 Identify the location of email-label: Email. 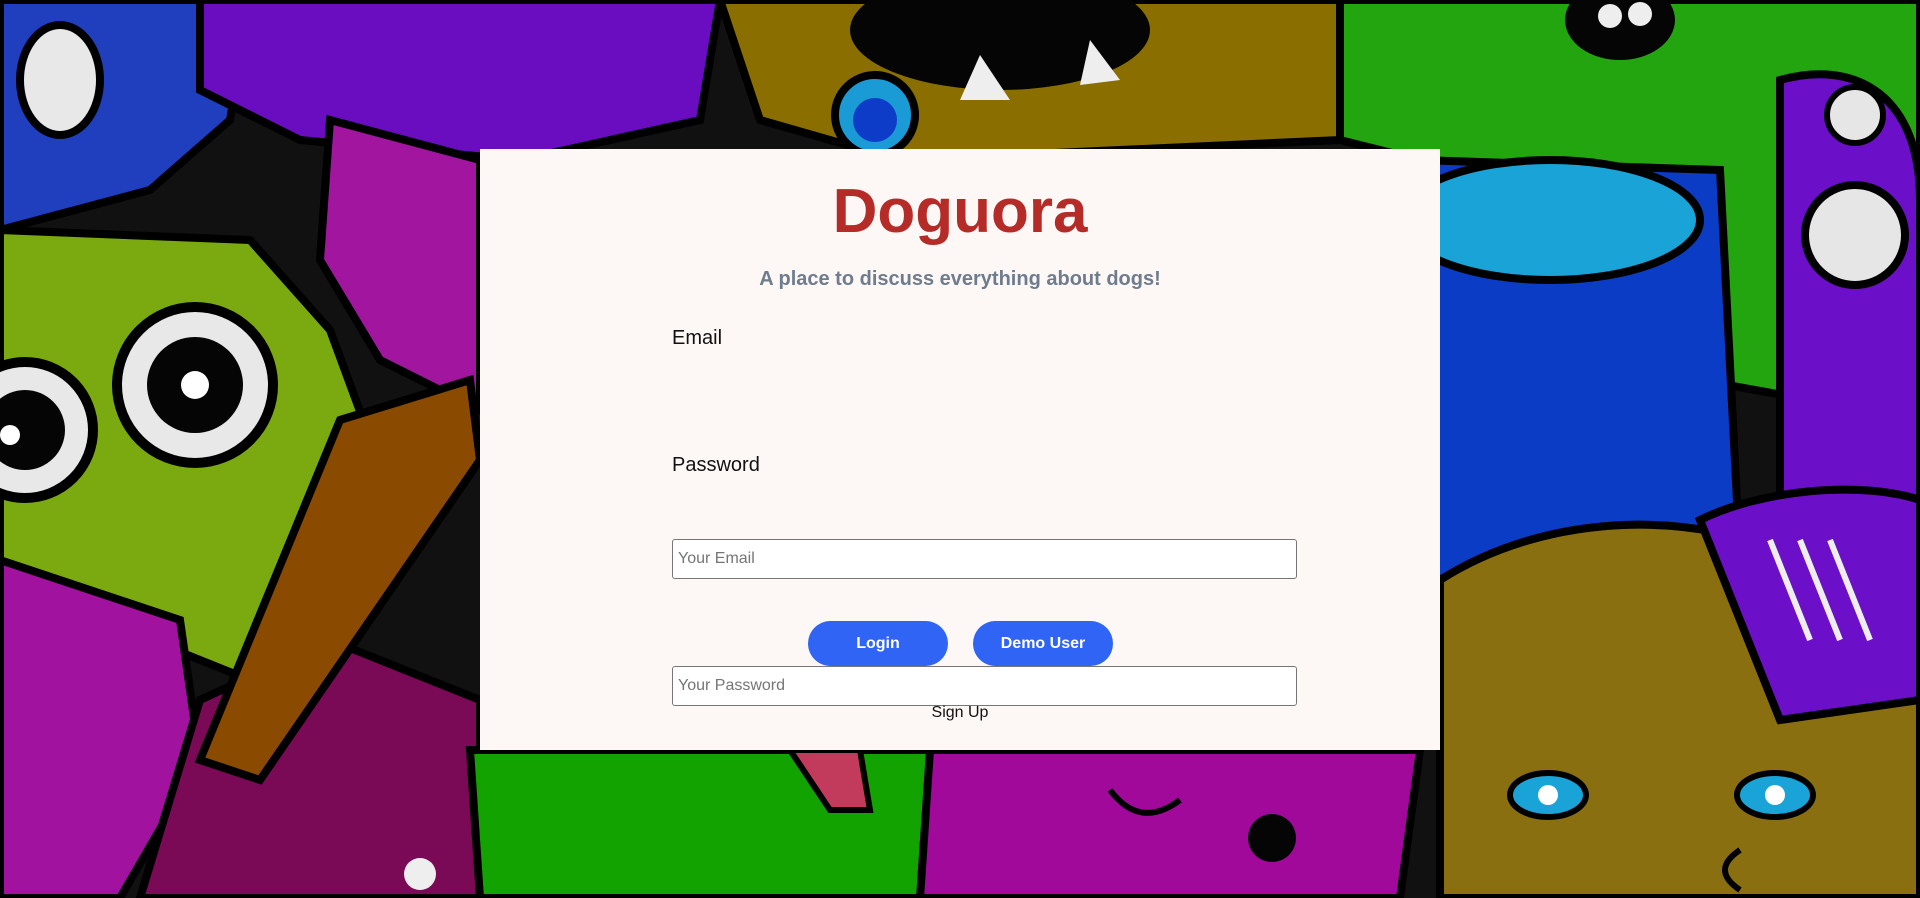
(697, 338).